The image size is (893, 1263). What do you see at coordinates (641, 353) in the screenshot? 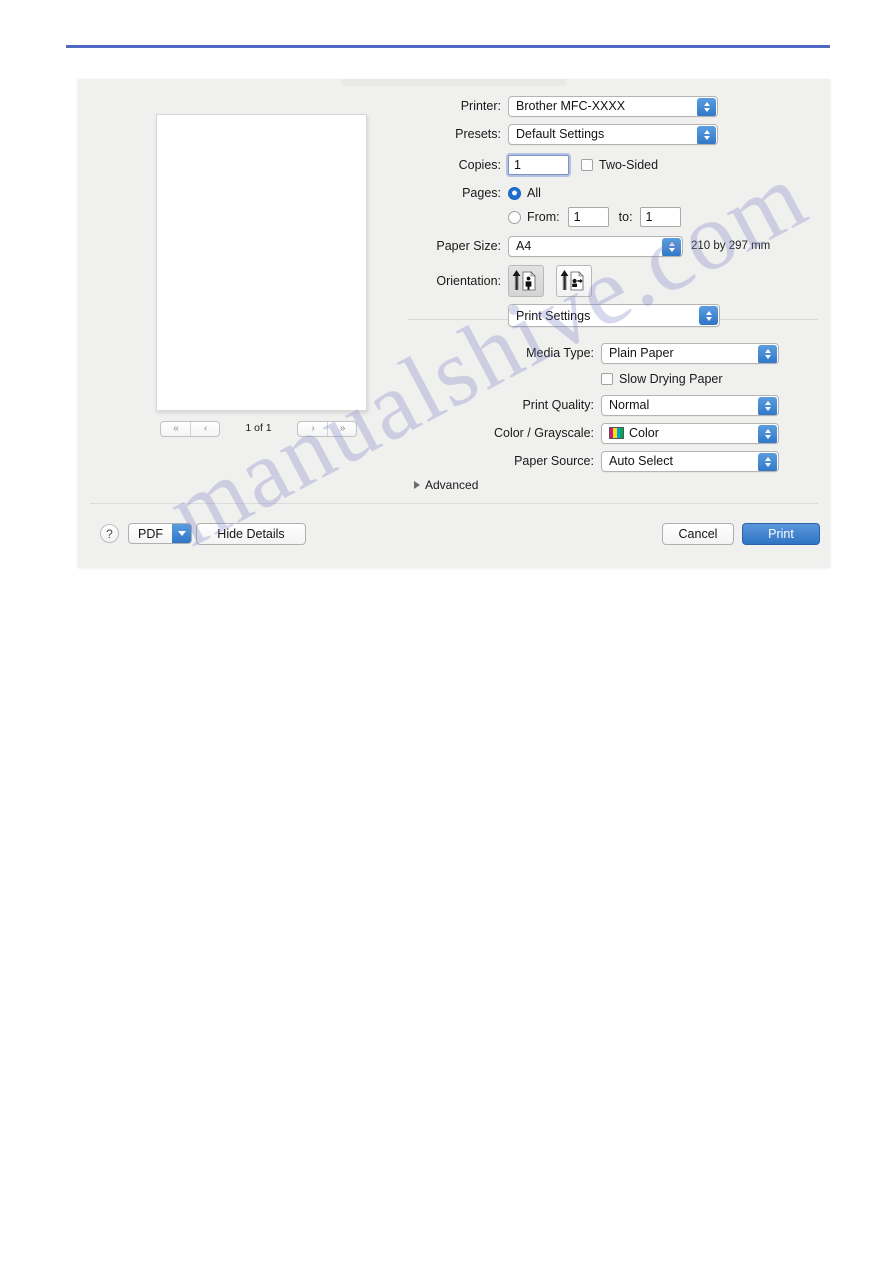
I see `media-type-value: Plain Paper` at bounding box center [641, 353].